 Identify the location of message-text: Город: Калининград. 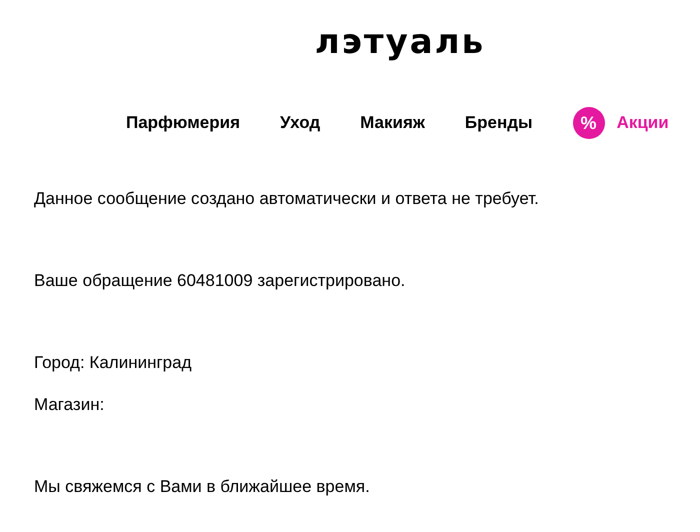
(113, 363).